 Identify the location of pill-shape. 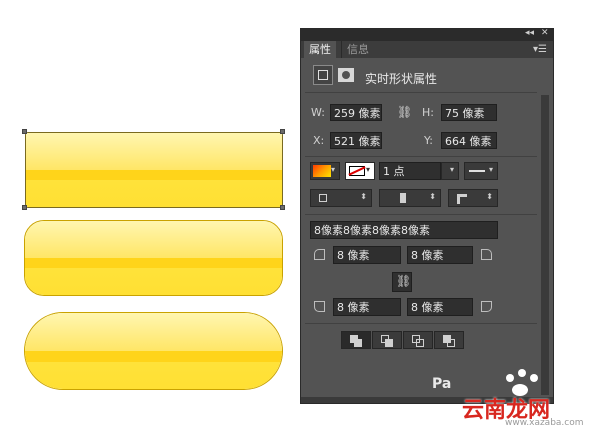
(153, 351).